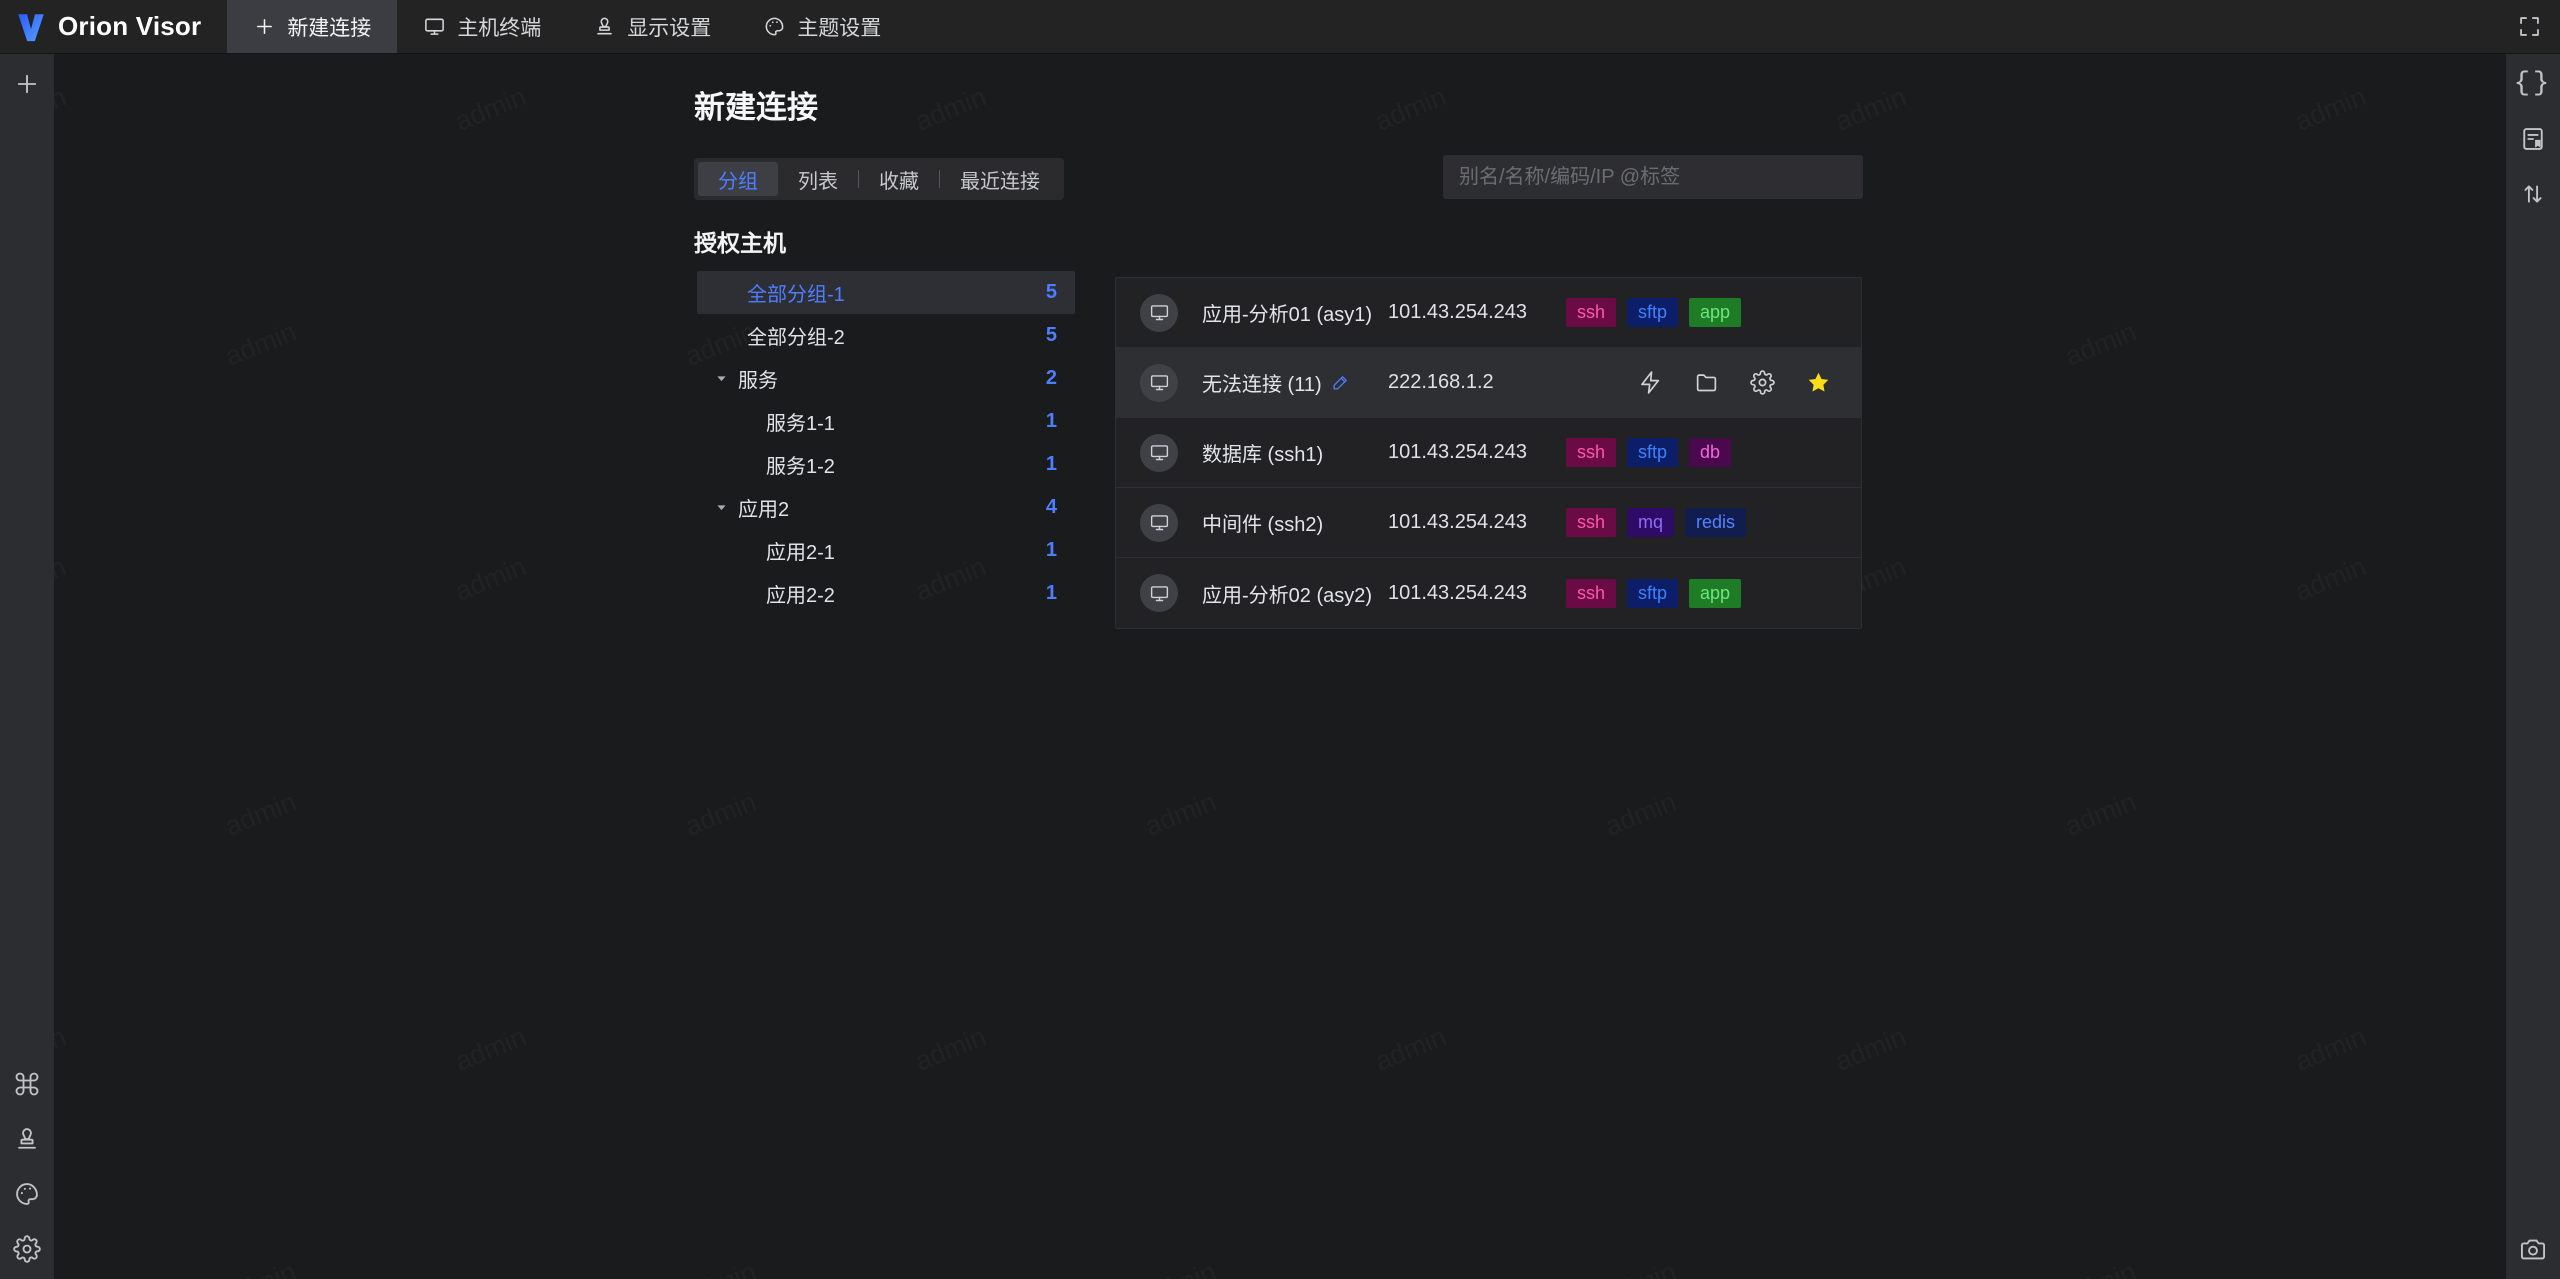 The image size is (2560, 1279). I want to click on command-button, so click(27, 1084).